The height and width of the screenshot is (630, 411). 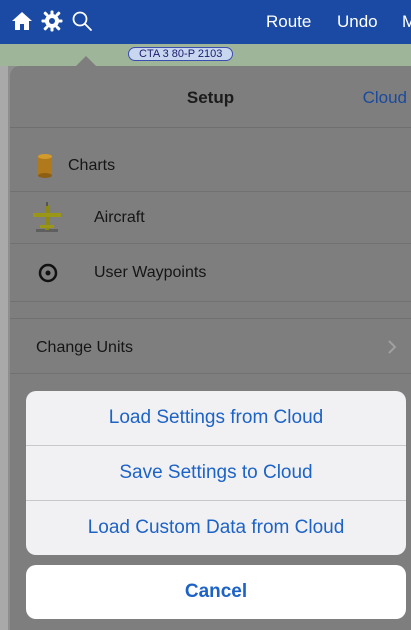 What do you see at coordinates (82, 21) in the screenshot?
I see `search-icon` at bounding box center [82, 21].